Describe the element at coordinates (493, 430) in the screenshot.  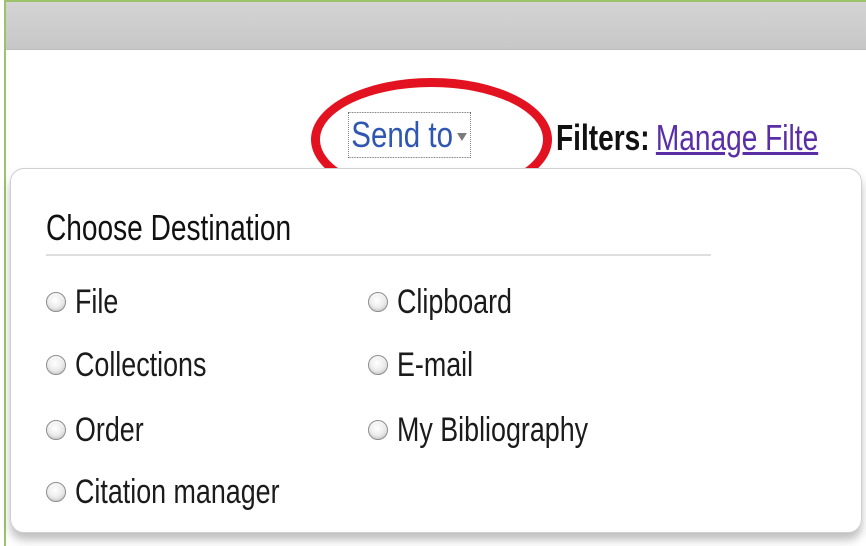
I see `destination-label: My Bibliography` at that location.